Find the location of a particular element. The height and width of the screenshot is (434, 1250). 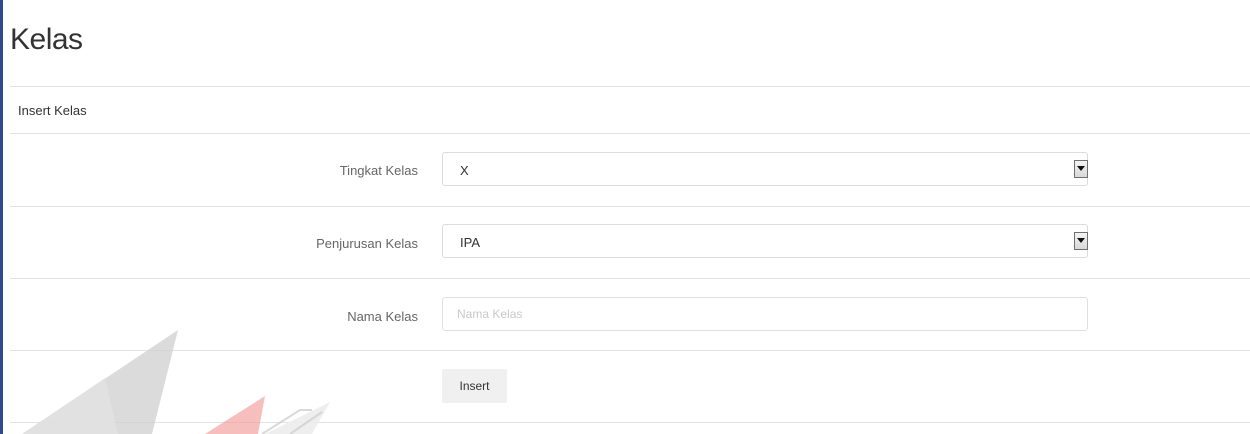

nama-kelas-input is located at coordinates (765, 314).